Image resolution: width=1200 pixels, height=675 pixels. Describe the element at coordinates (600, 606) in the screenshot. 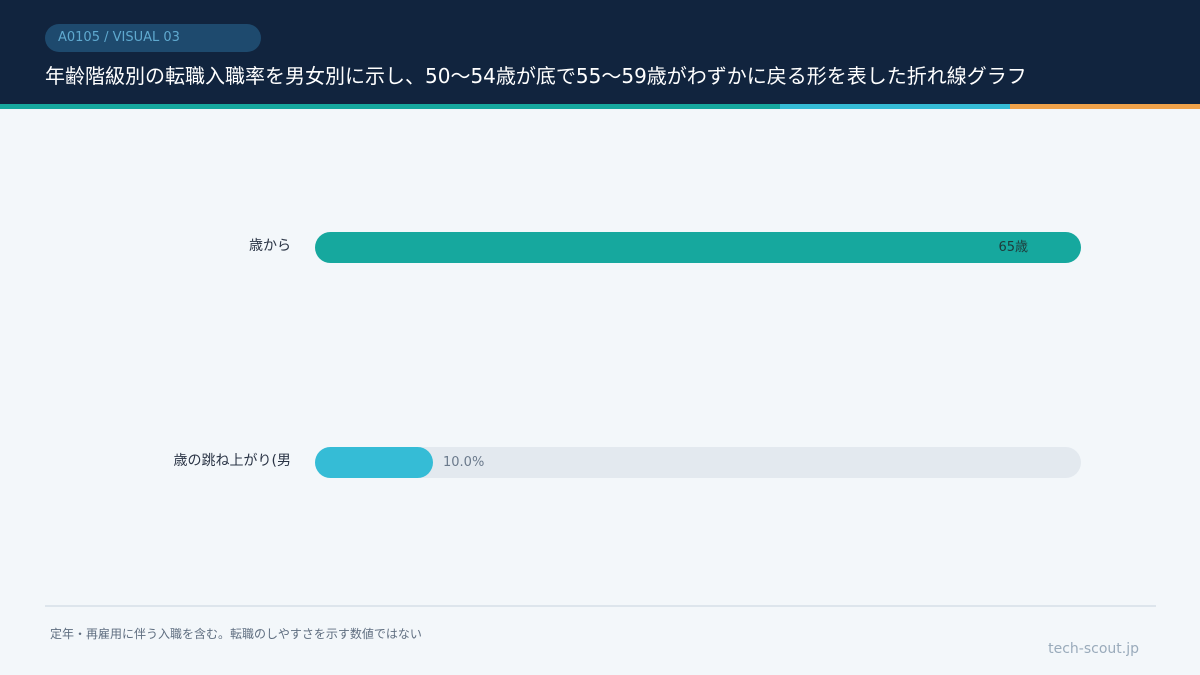

I see `footer-divider` at that location.